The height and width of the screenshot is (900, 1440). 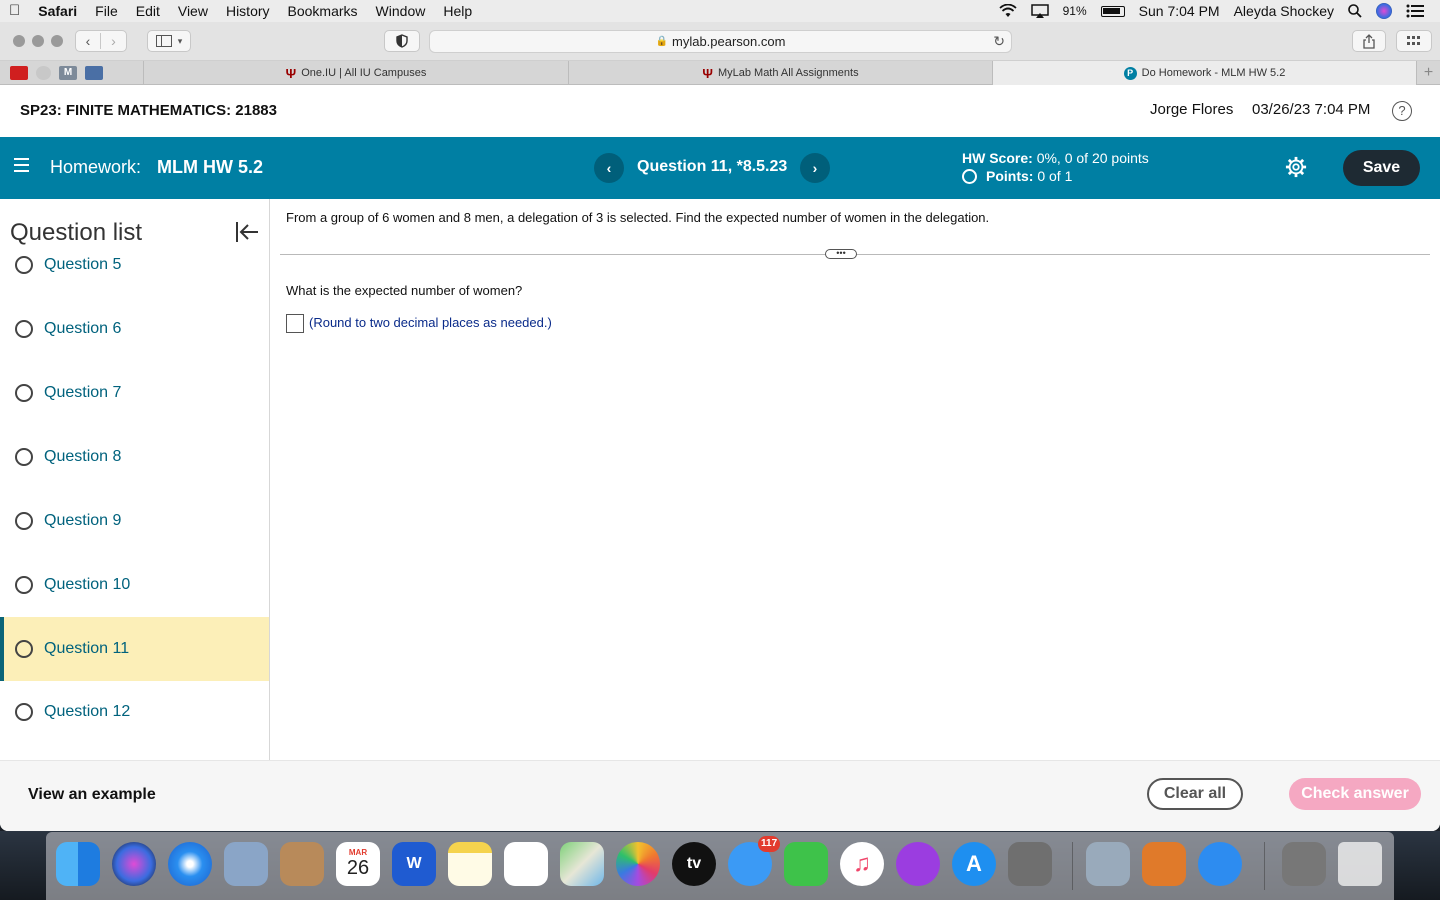 I want to click on dock-separator, so click(x=1264, y=866).